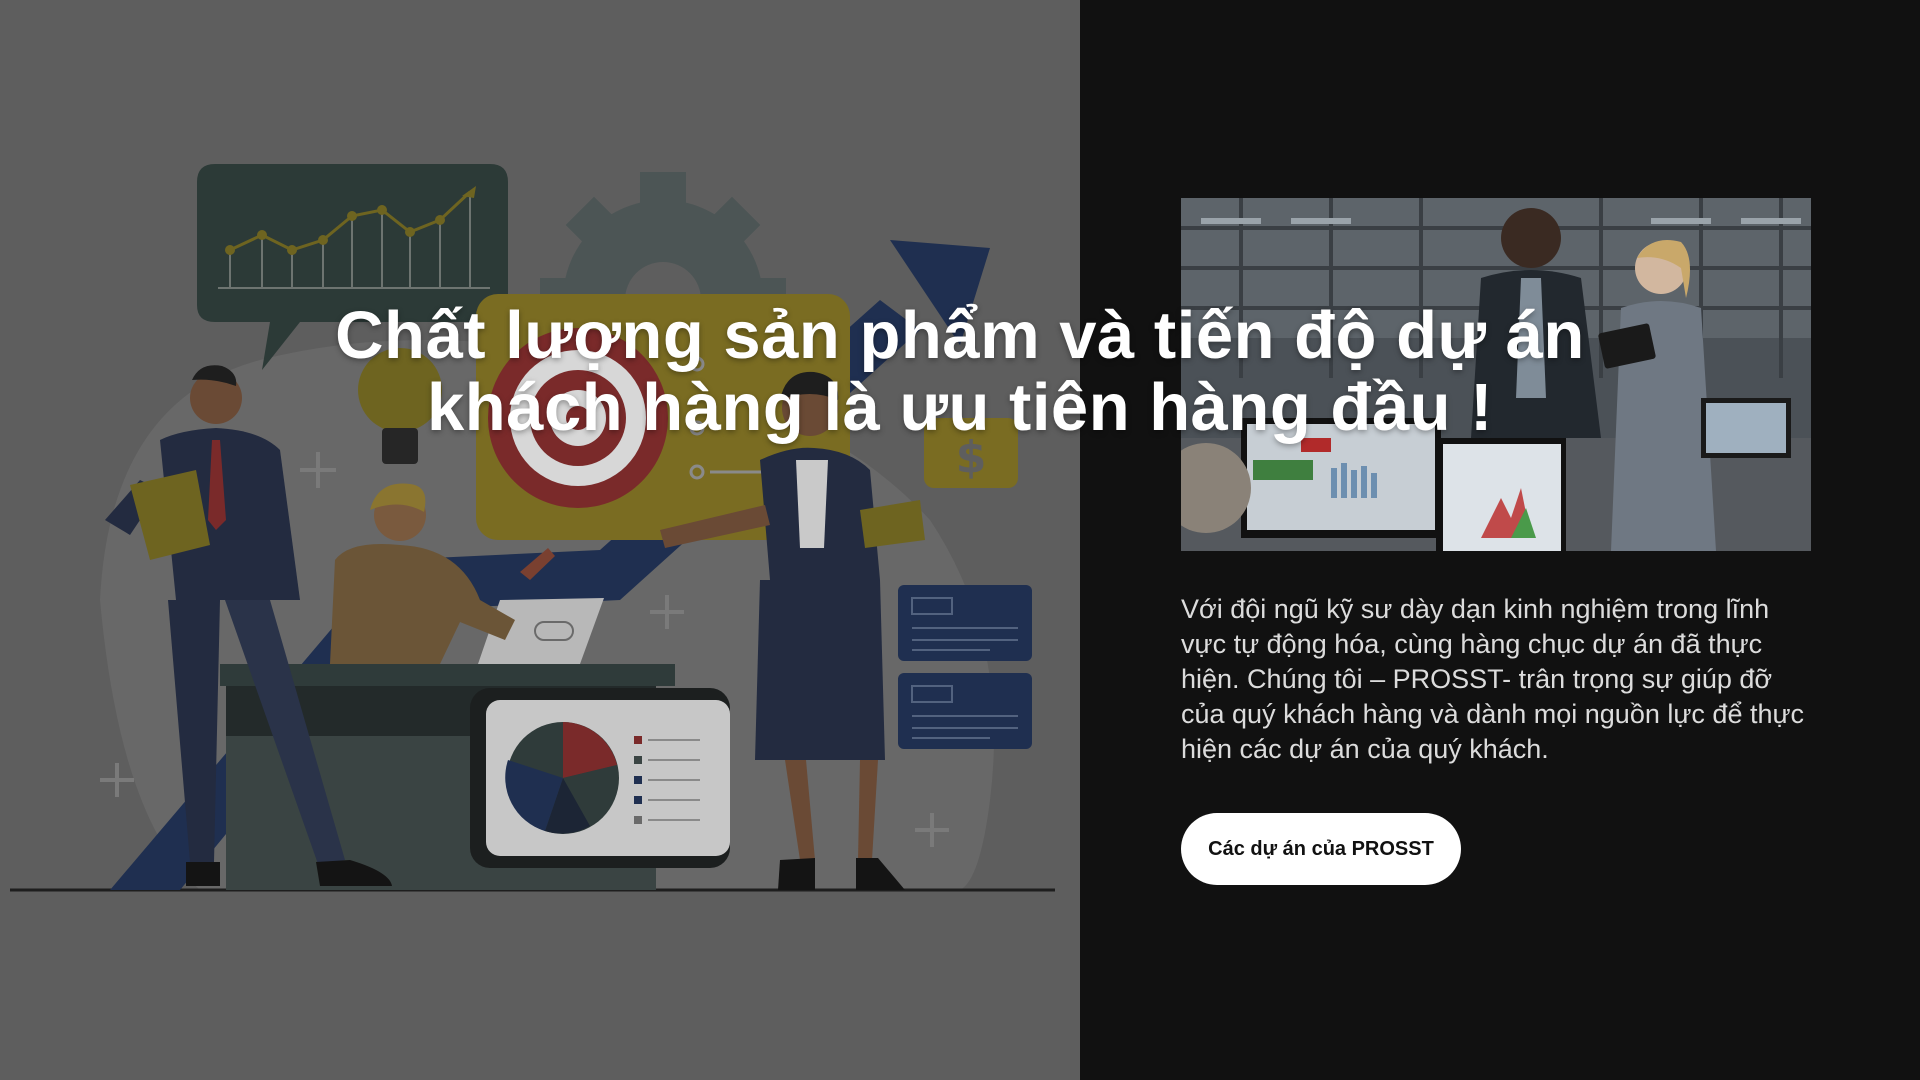 This screenshot has width=1920, height=1080. I want to click on monitor-right, so click(1501, 494).